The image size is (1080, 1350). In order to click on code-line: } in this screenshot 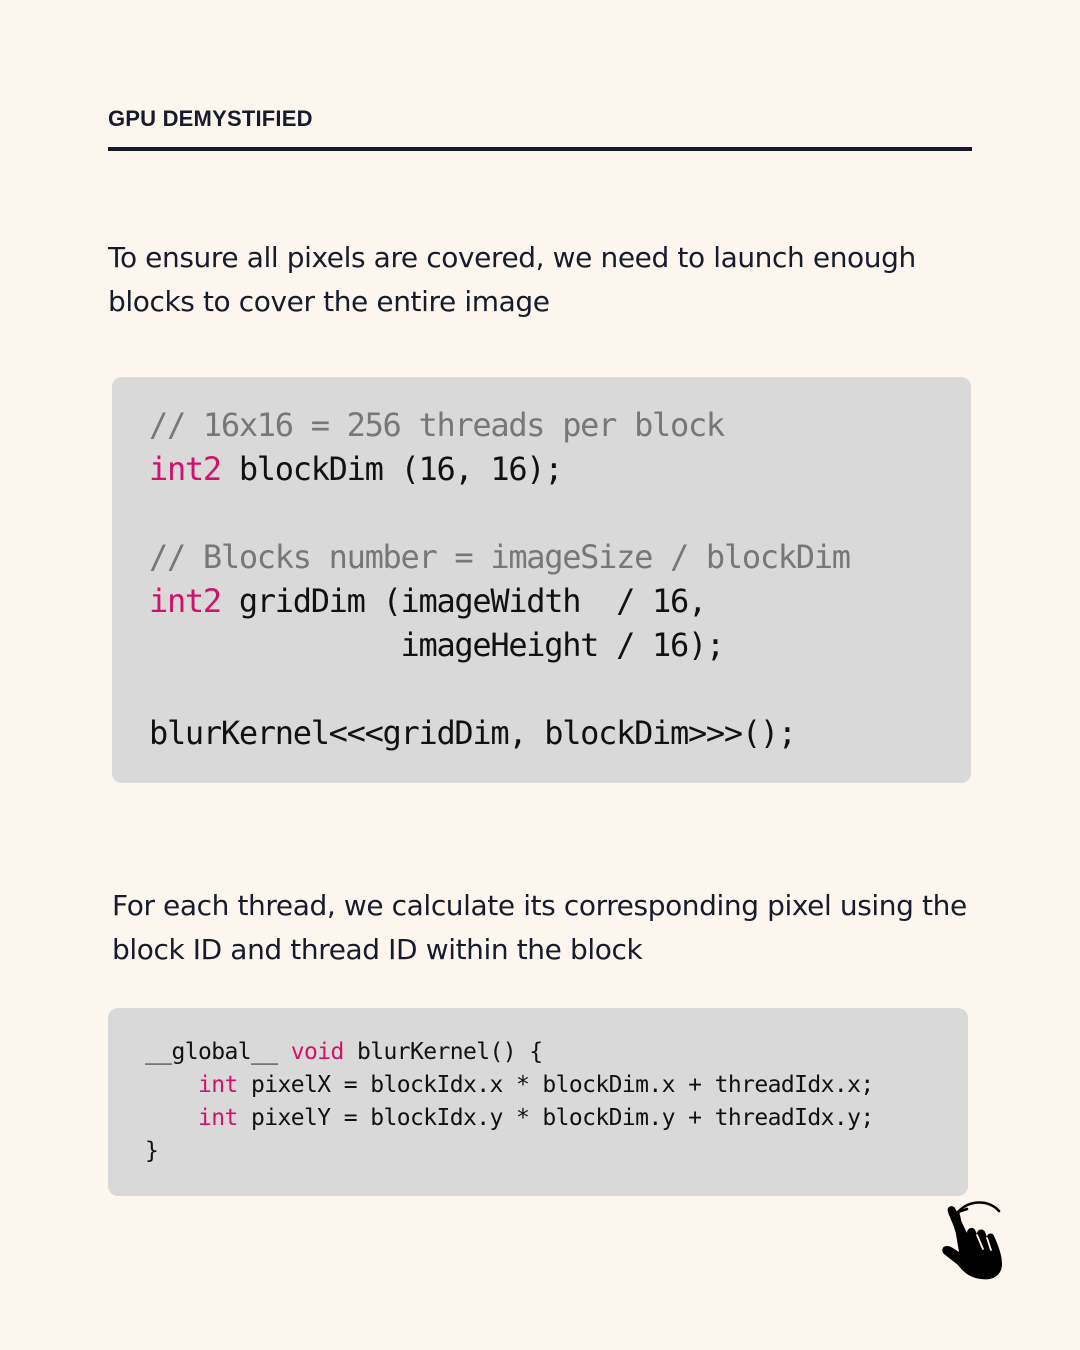, I will do `click(556, 1151)`.